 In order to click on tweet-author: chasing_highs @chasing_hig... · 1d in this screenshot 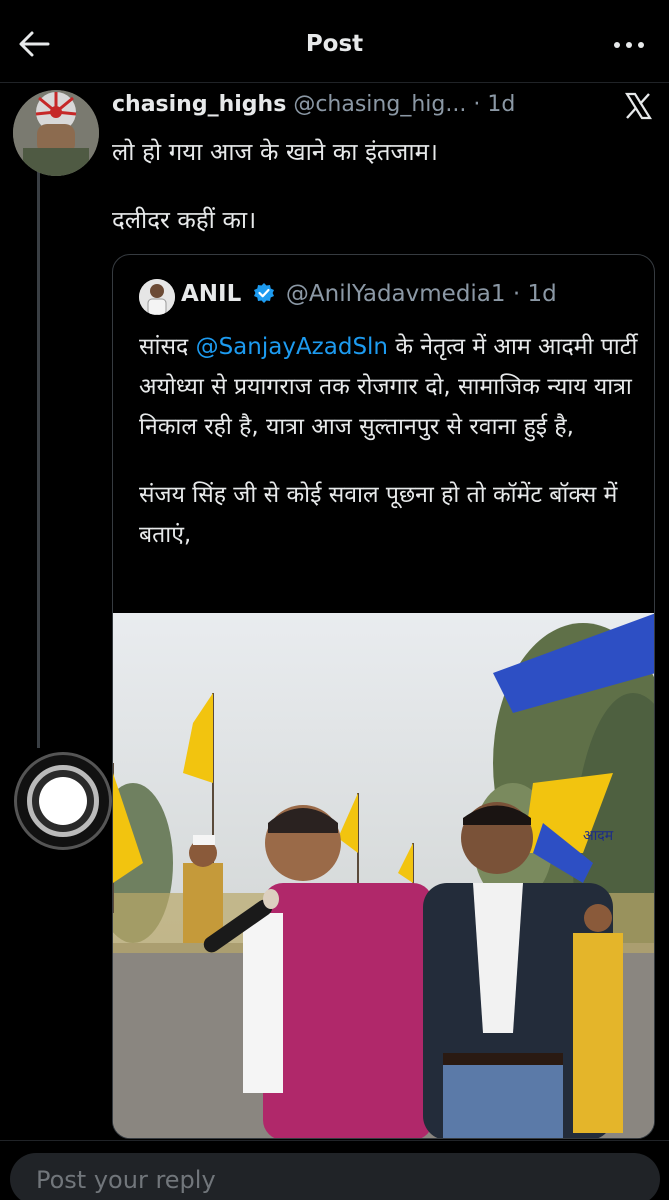, I will do `click(313, 104)`.